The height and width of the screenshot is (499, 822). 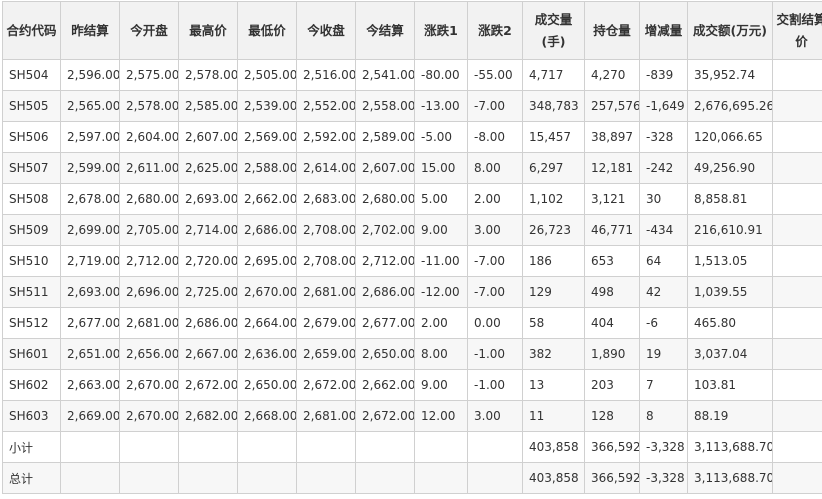 What do you see at coordinates (208, 354) in the screenshot?
I see `cell-high: 2,667.00` at bounding box center [208, 354].